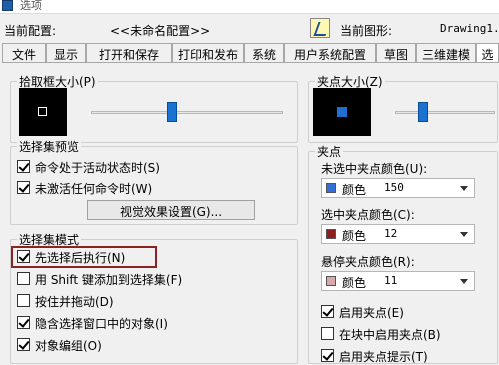 This screenshot has width=499, height=365. What do you see at coordinates (394, 187) in the screenshot?
I see `unselected-color-value: 150` at bounding box center [394, 187].